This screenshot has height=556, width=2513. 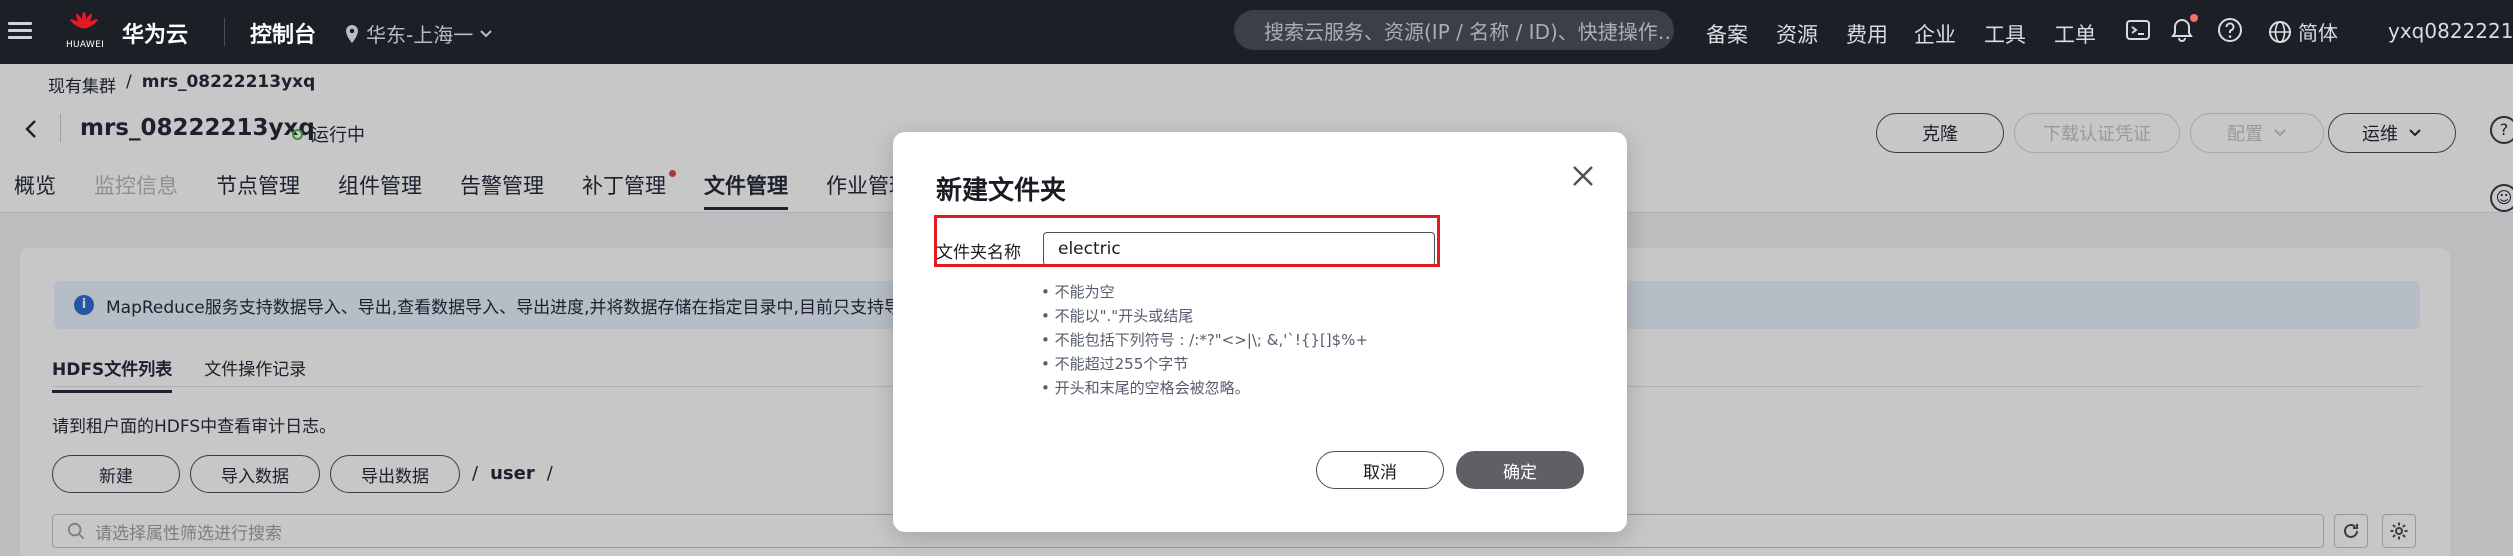 I want to click on nav-link-resources: 资源, so click(x=1797, y=34).